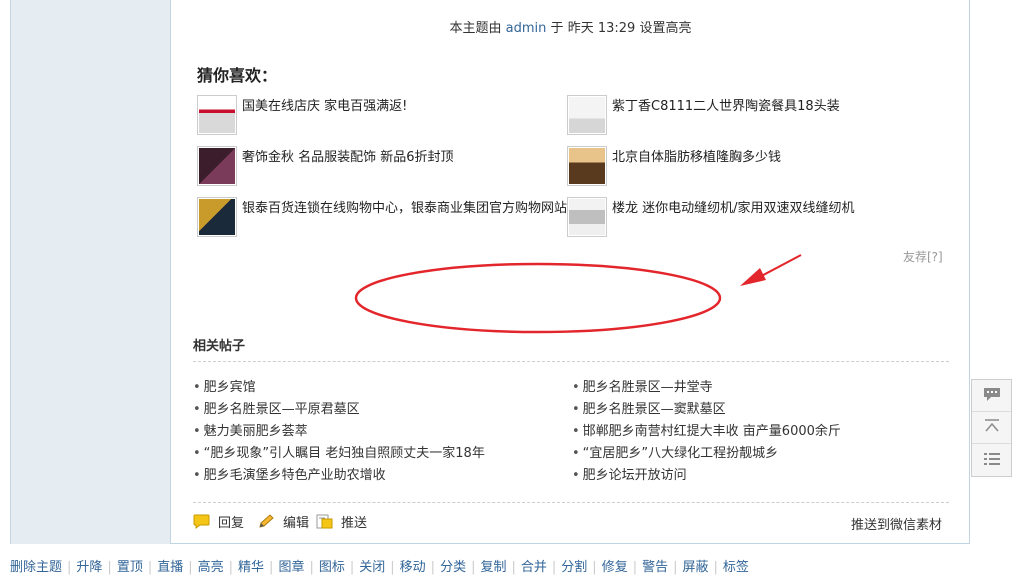  I want to click on edit-button: 编辑, so click(283, 521).